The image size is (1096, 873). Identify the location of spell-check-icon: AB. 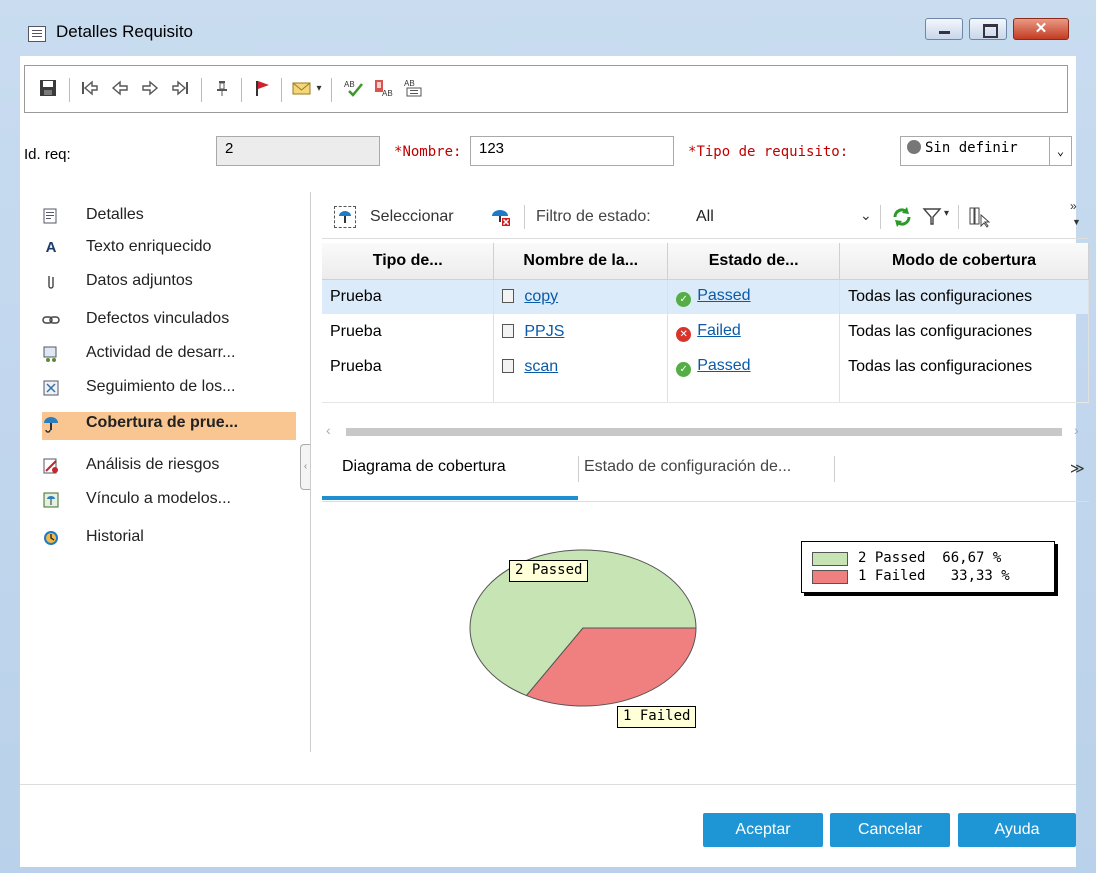
(354, 89).